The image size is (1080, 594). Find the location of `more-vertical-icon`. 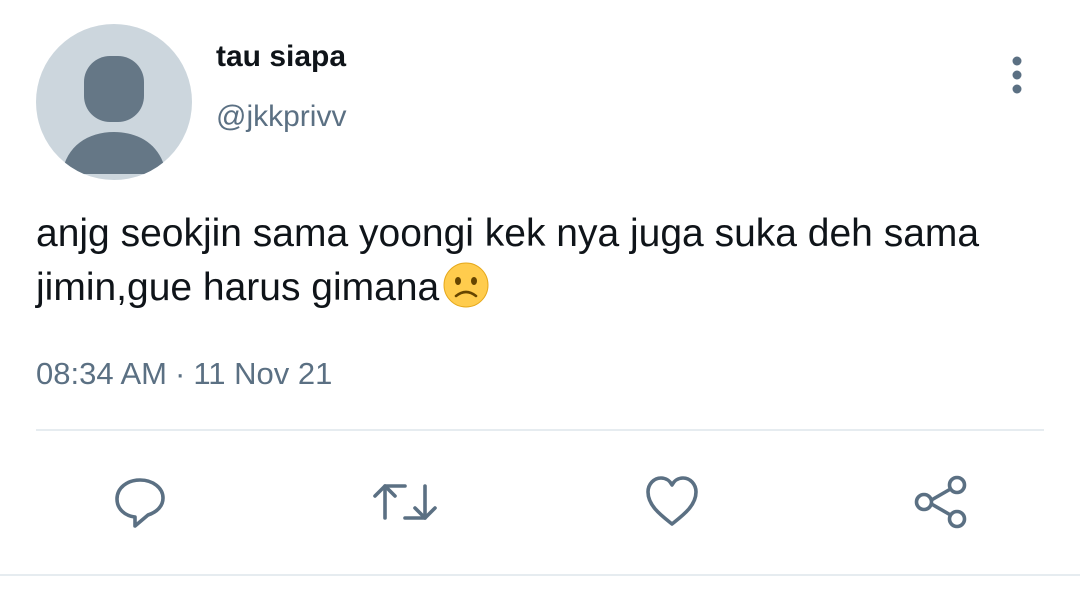

more-vertical-icon is located at coordinates (1017, 75).